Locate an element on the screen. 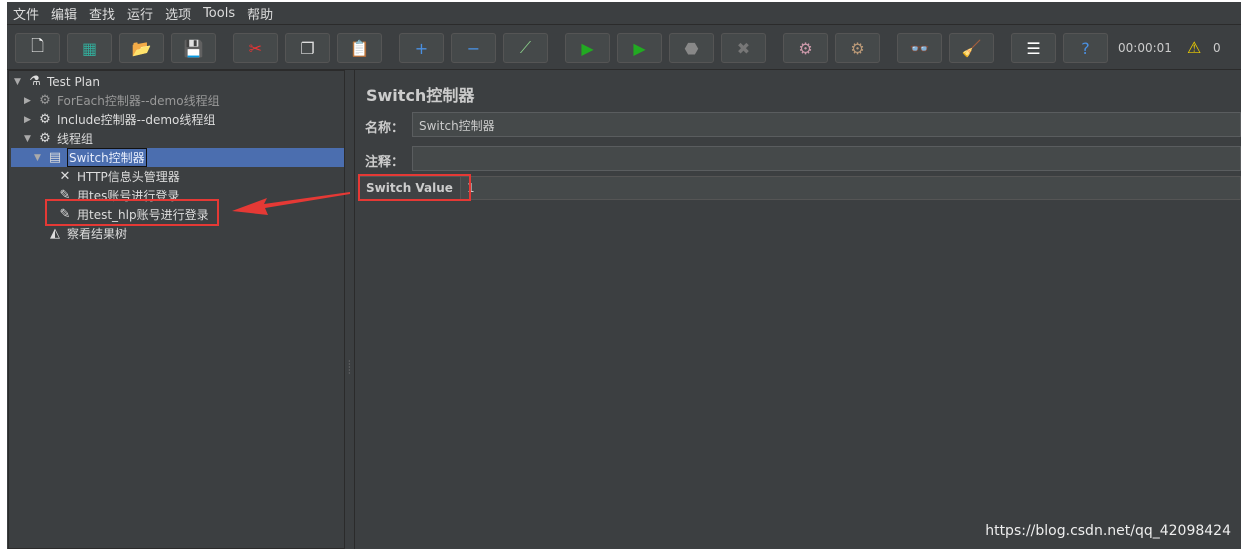  switch-value-row: Switch Value 1 is located at coordinates (799, 188).